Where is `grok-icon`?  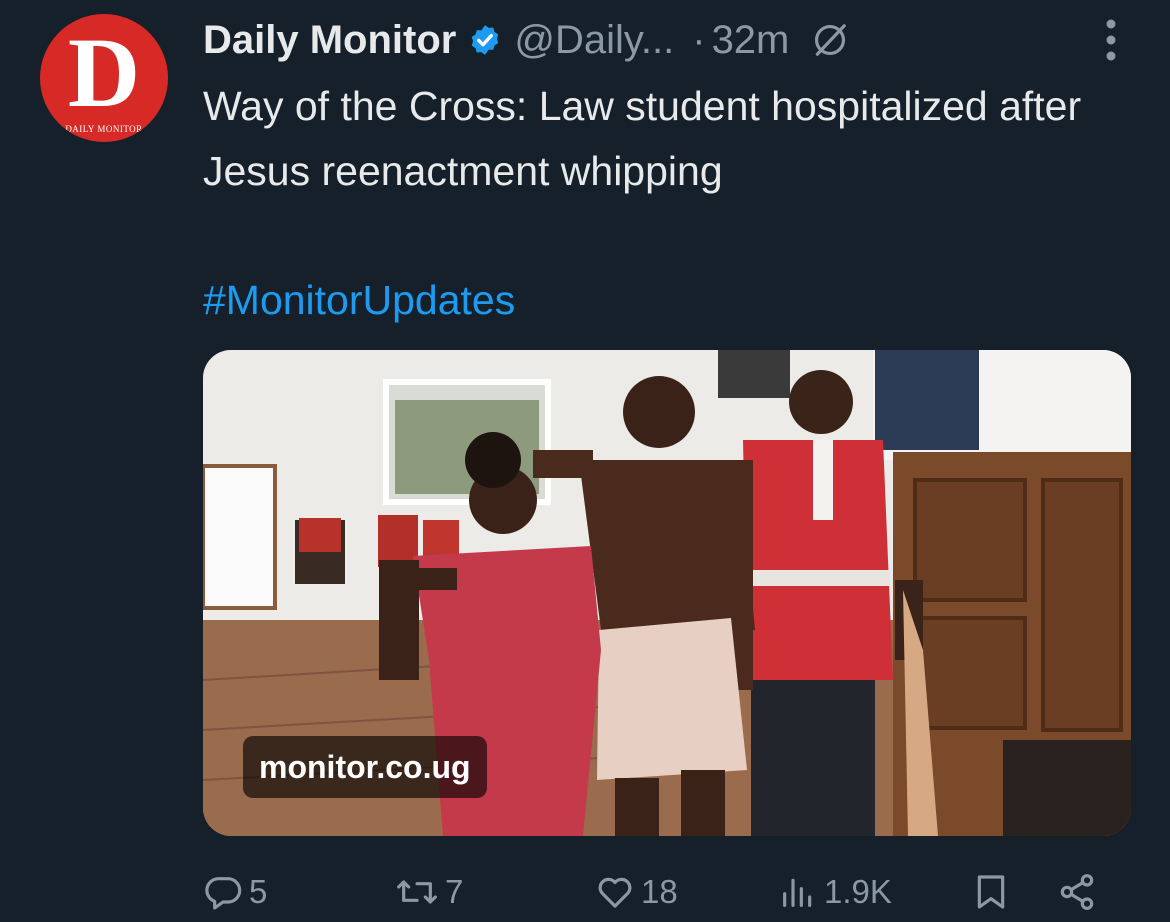
grok-icon is located at coordinates (830, 40).